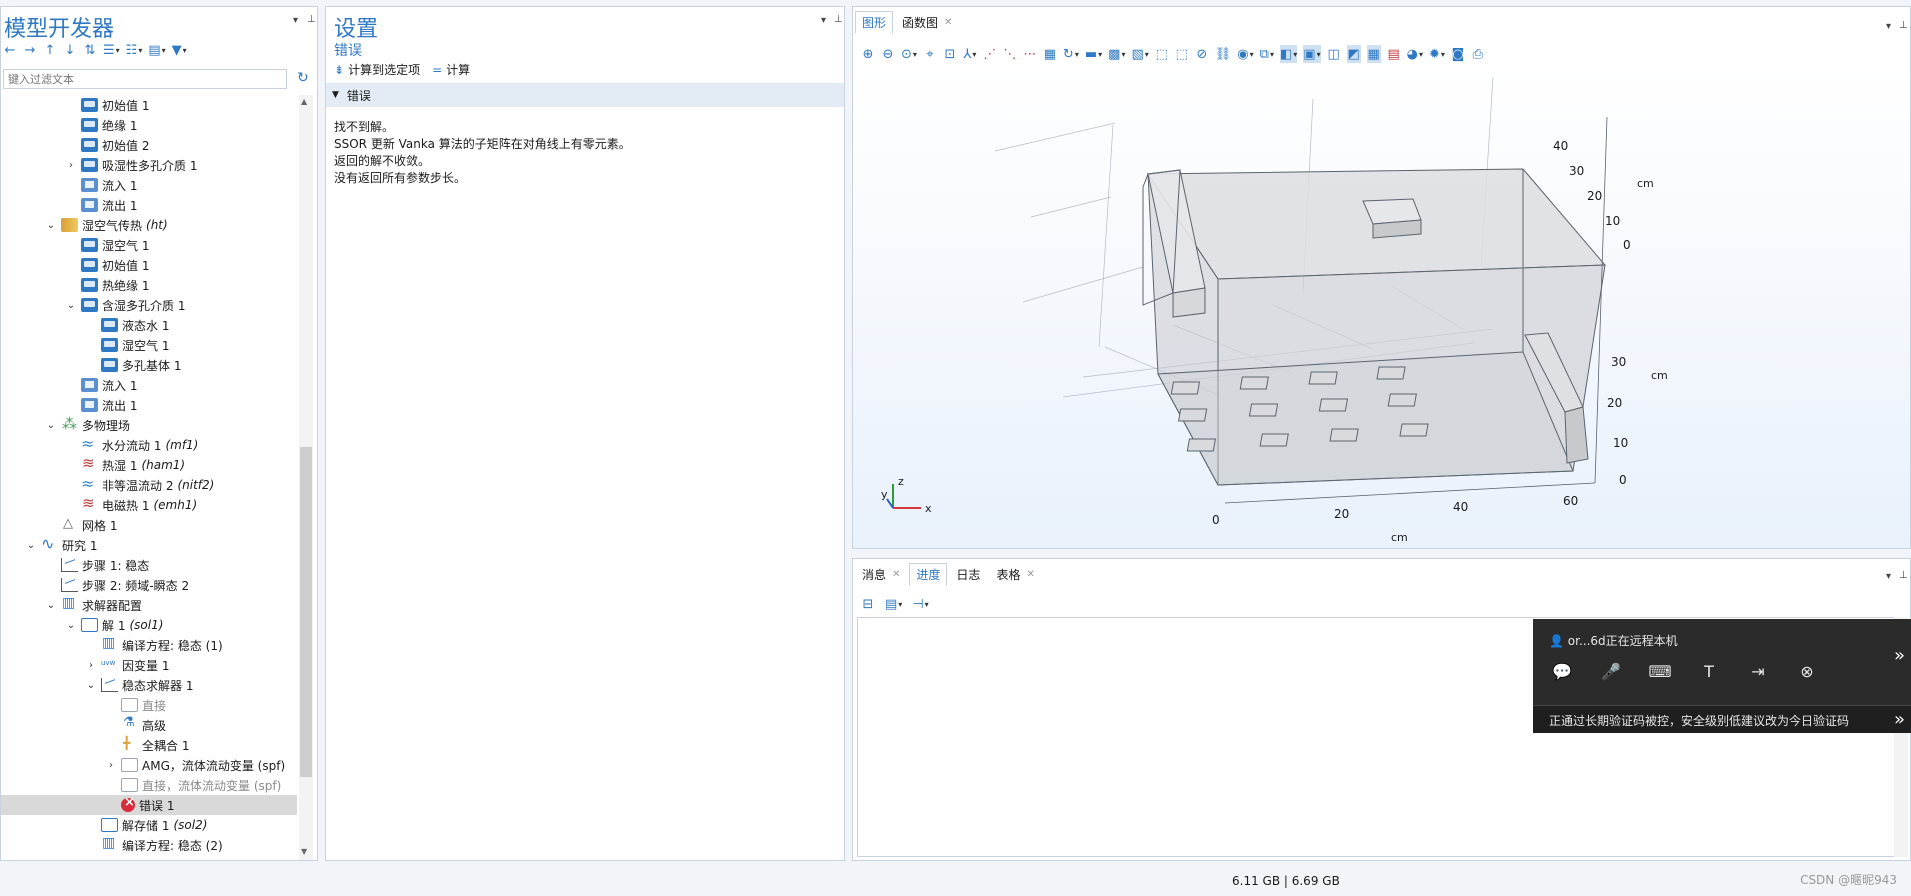 Image resolution: width=1911 pixels, height=896 pixels. What do you see at coordinates (149, 645) in the screenshot?
I see `tree-item: 编译方程: 稳态 (1)` at bounding box center [149, 645].